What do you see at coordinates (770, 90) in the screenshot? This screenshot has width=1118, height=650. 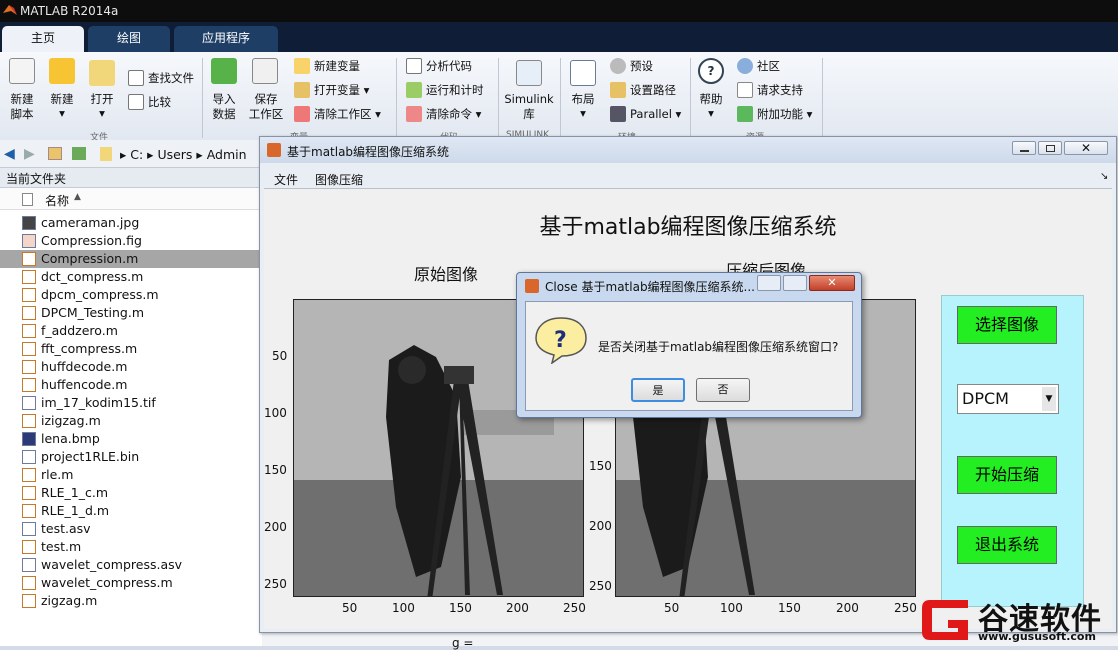 I see `request-support-button: 请求支持` at bounding box center [770, 90].